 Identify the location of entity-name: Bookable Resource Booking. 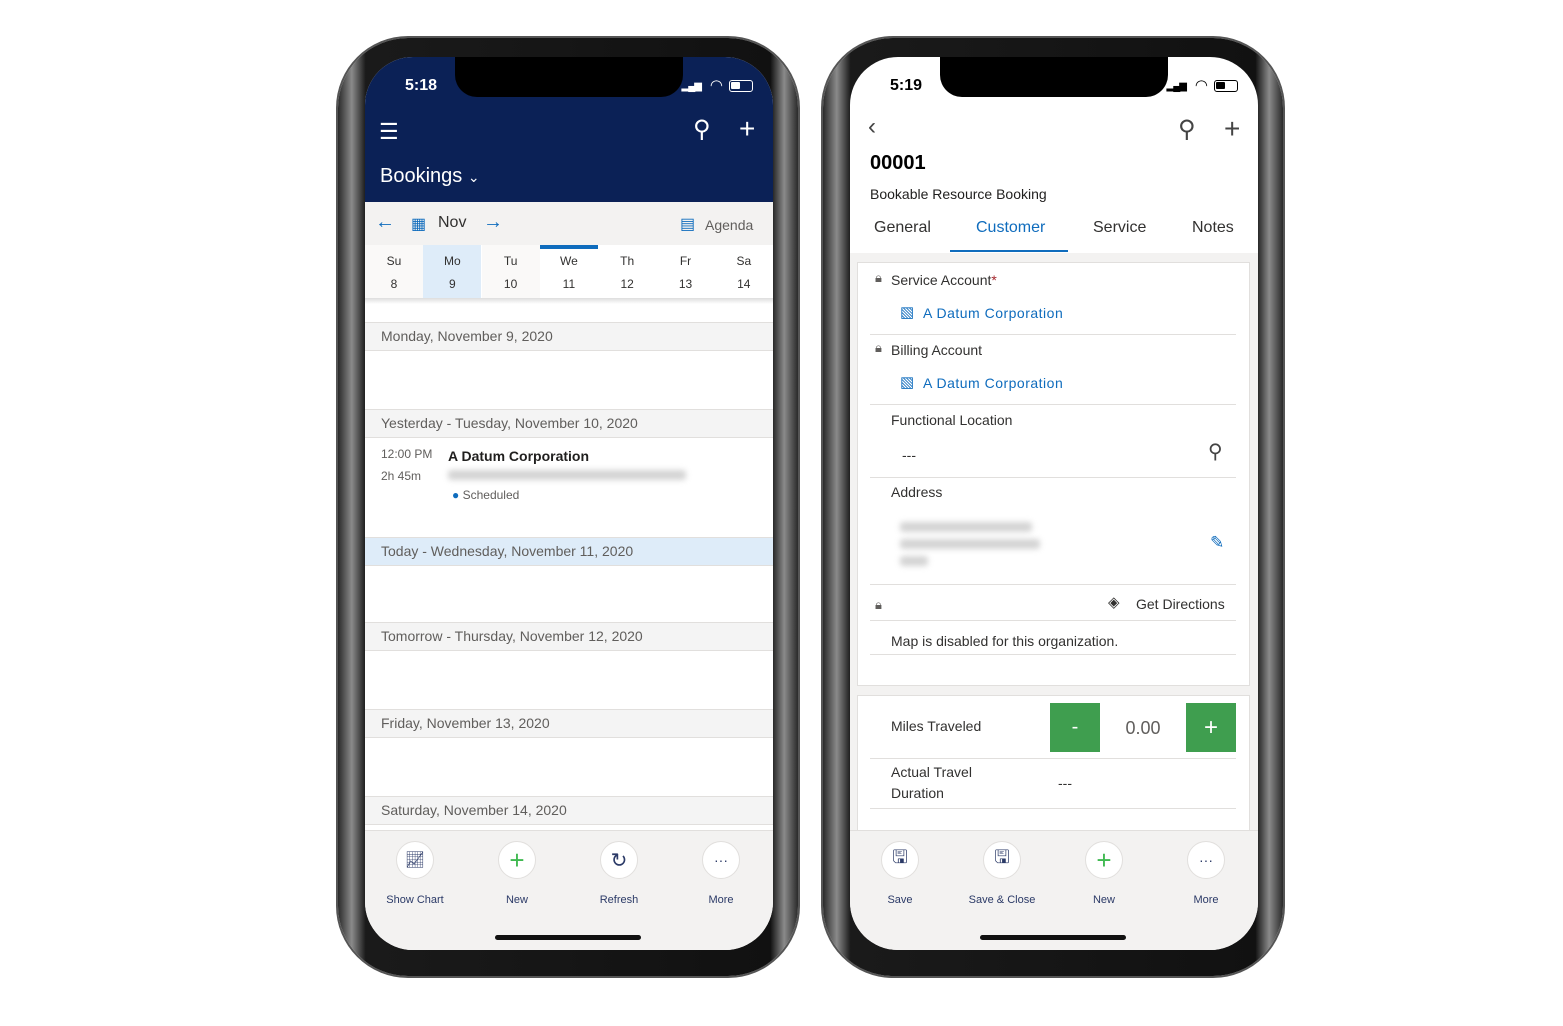
(958, 194).